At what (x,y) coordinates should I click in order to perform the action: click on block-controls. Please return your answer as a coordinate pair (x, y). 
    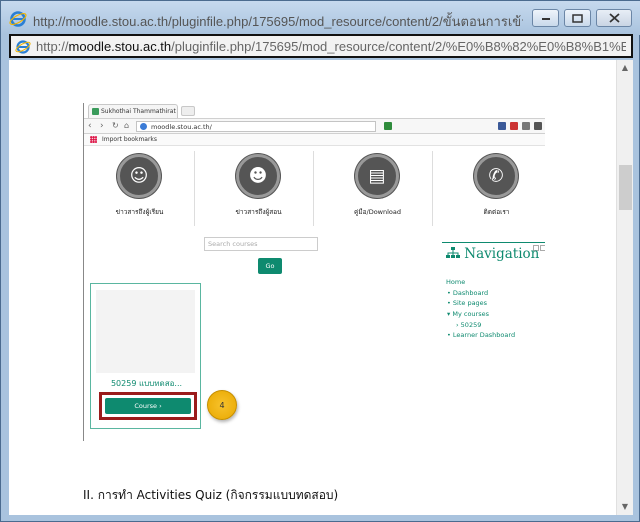
    Looking at the image, I should click on (538, 243).